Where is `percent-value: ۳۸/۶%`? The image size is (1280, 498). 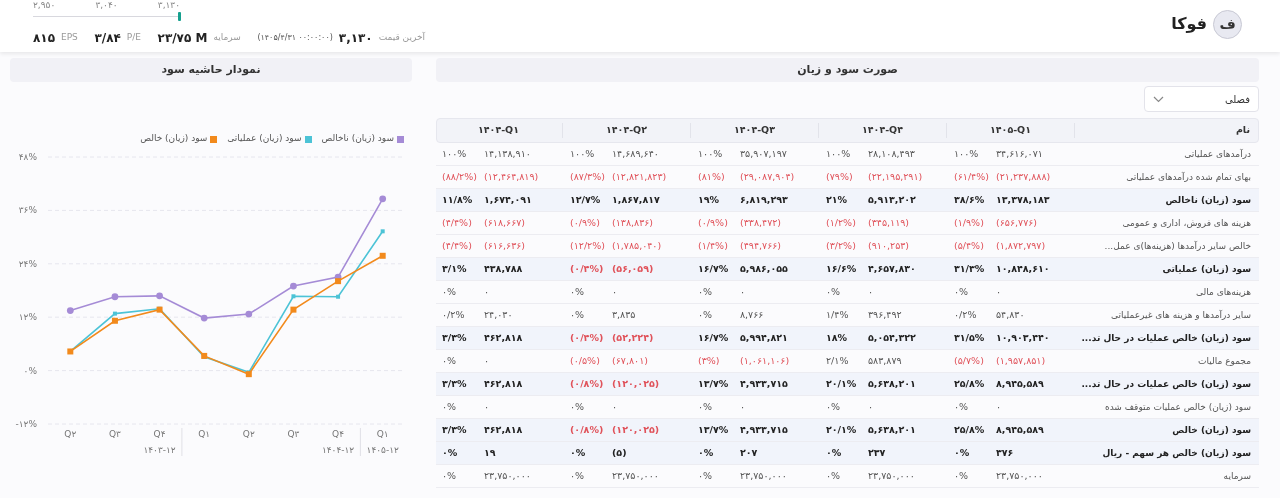
percent-value: ۳۸/۶% is located at coordinates (970, 199).